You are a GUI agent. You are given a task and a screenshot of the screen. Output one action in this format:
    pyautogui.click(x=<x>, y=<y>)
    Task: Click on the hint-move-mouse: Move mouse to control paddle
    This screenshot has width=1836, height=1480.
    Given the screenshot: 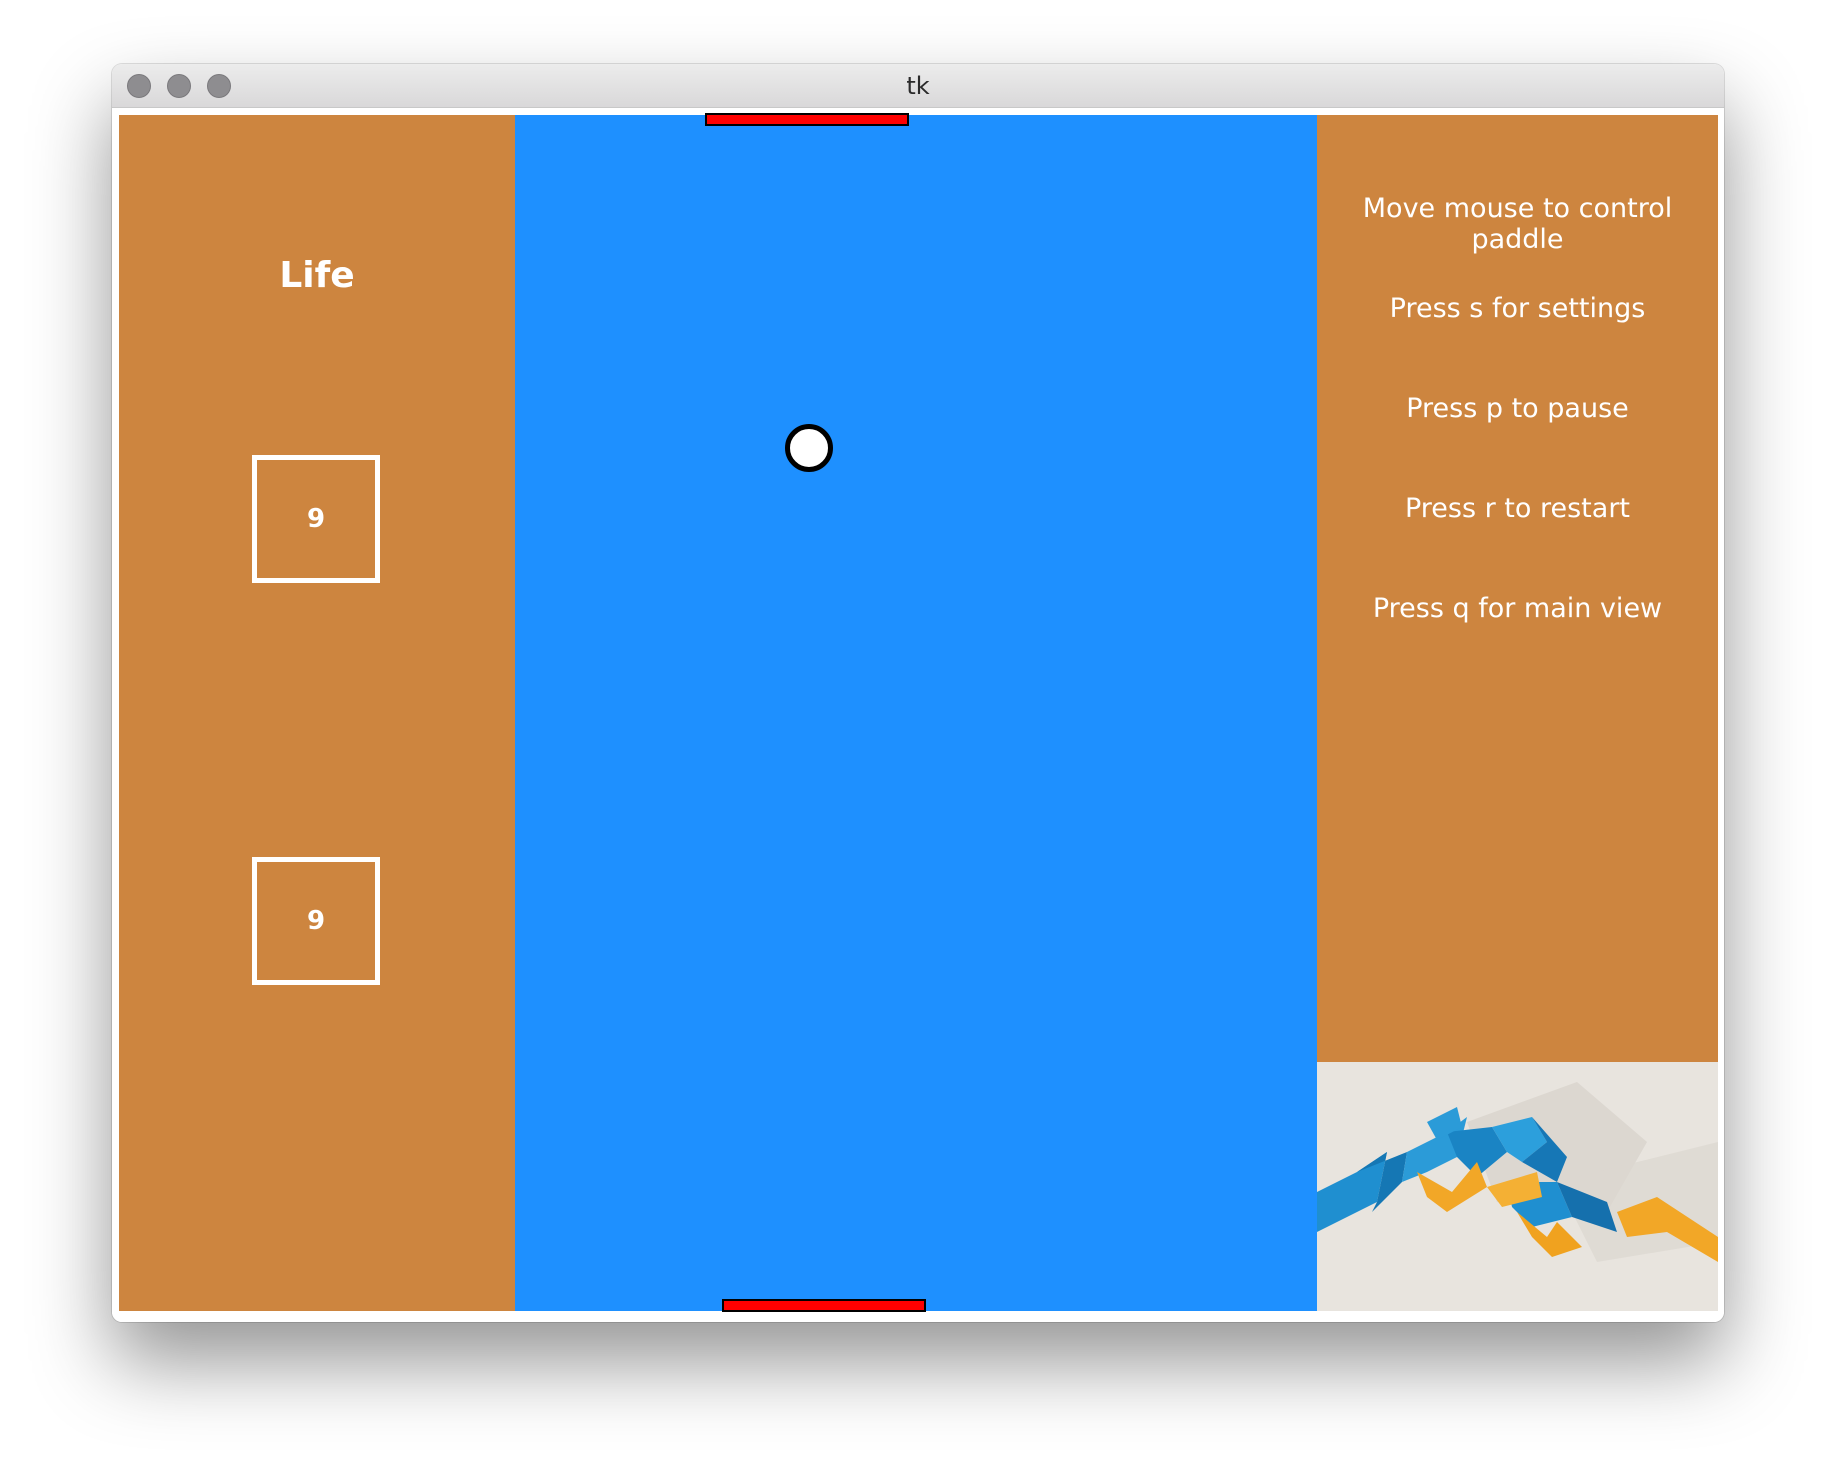 What is the action you would take?
    pyautogui.click(x=1517, y=224)
    